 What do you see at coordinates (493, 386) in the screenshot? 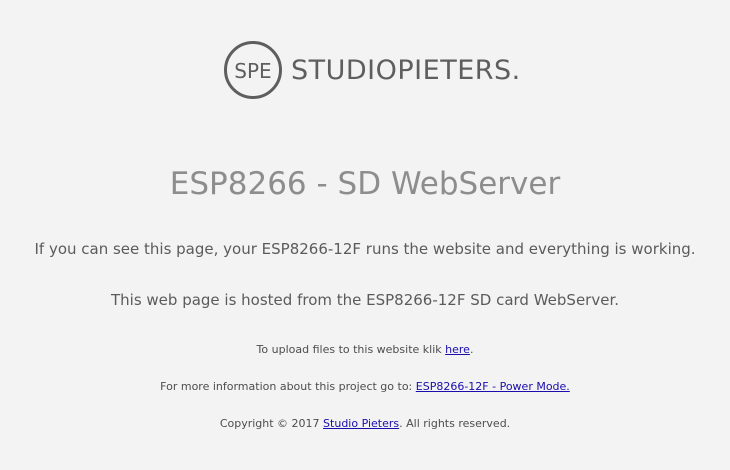
I see `project-info-link: ESP8266-12F - Power Mode.` at bounding box center [493, 386].